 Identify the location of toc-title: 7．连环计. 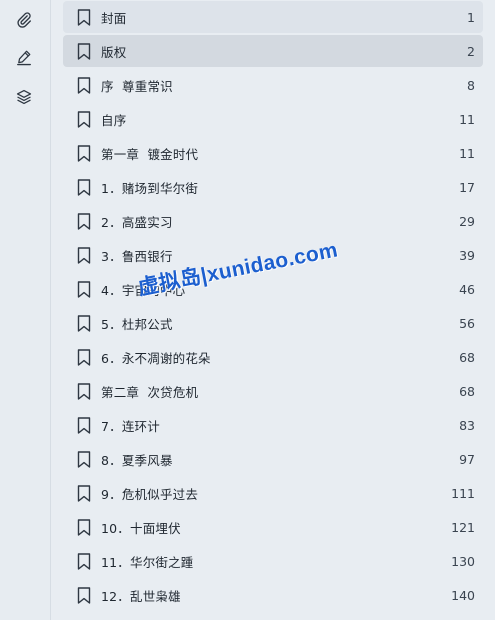
(130, 426).